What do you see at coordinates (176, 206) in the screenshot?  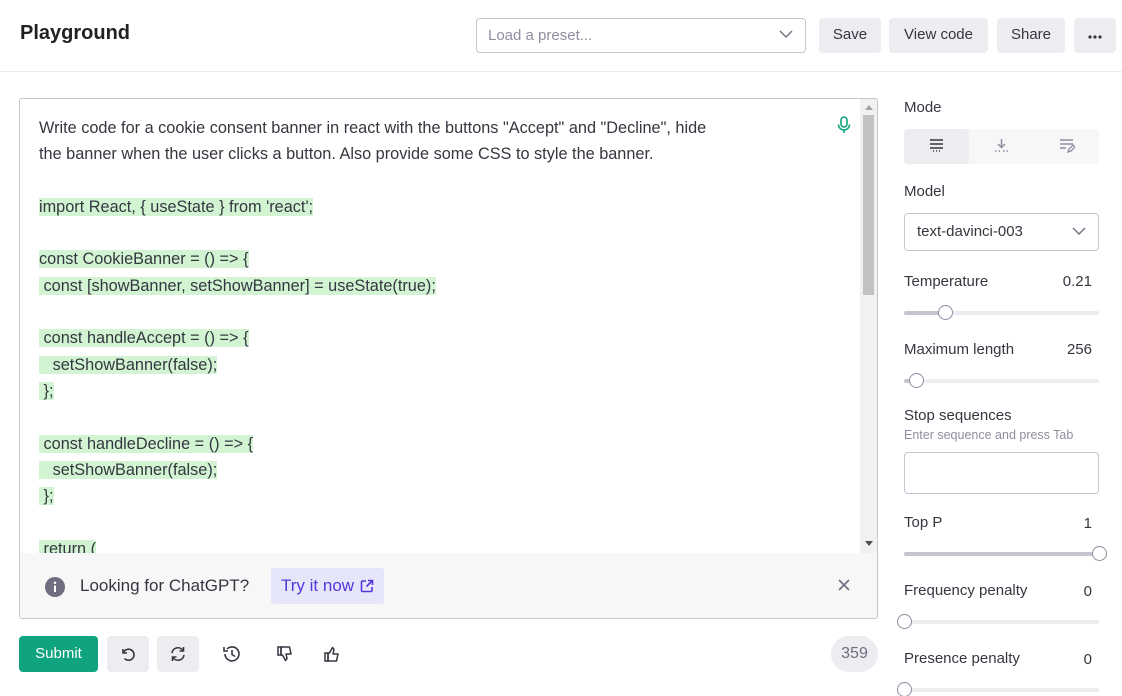 I see `editor-line-text: import React, { useState } from 'react';` at bounding box center [176, 206].